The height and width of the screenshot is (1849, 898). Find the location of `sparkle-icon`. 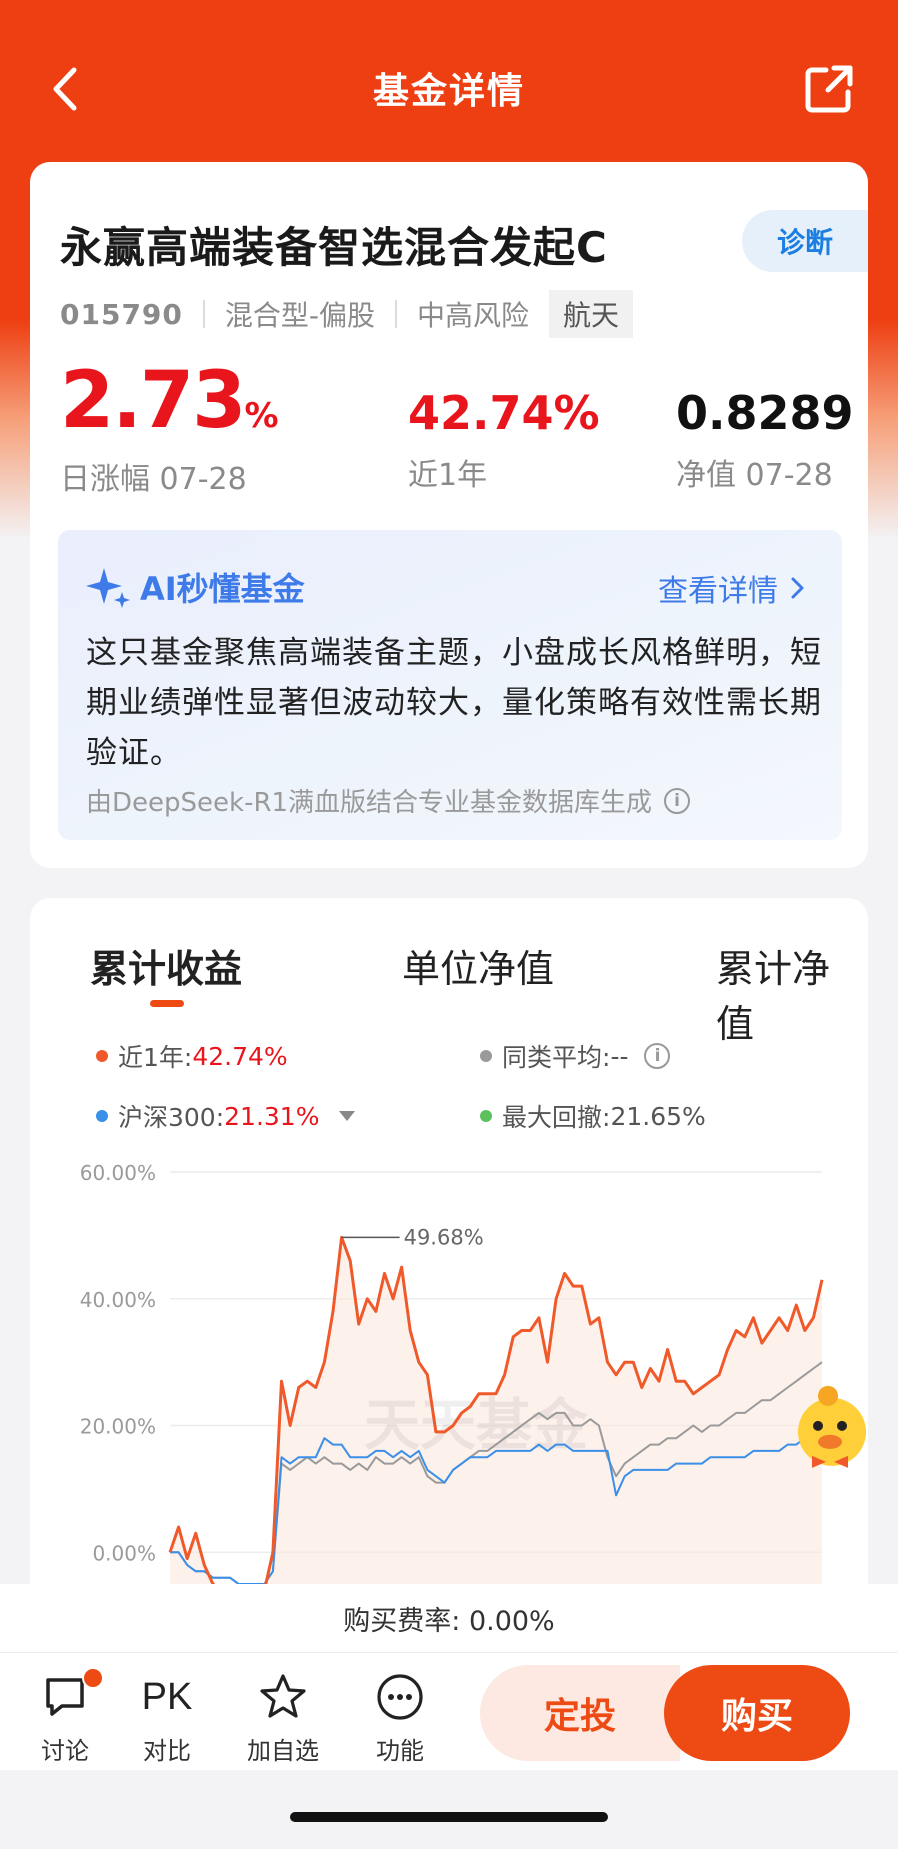

sparkle-icon is located at coordinates (108, 588).